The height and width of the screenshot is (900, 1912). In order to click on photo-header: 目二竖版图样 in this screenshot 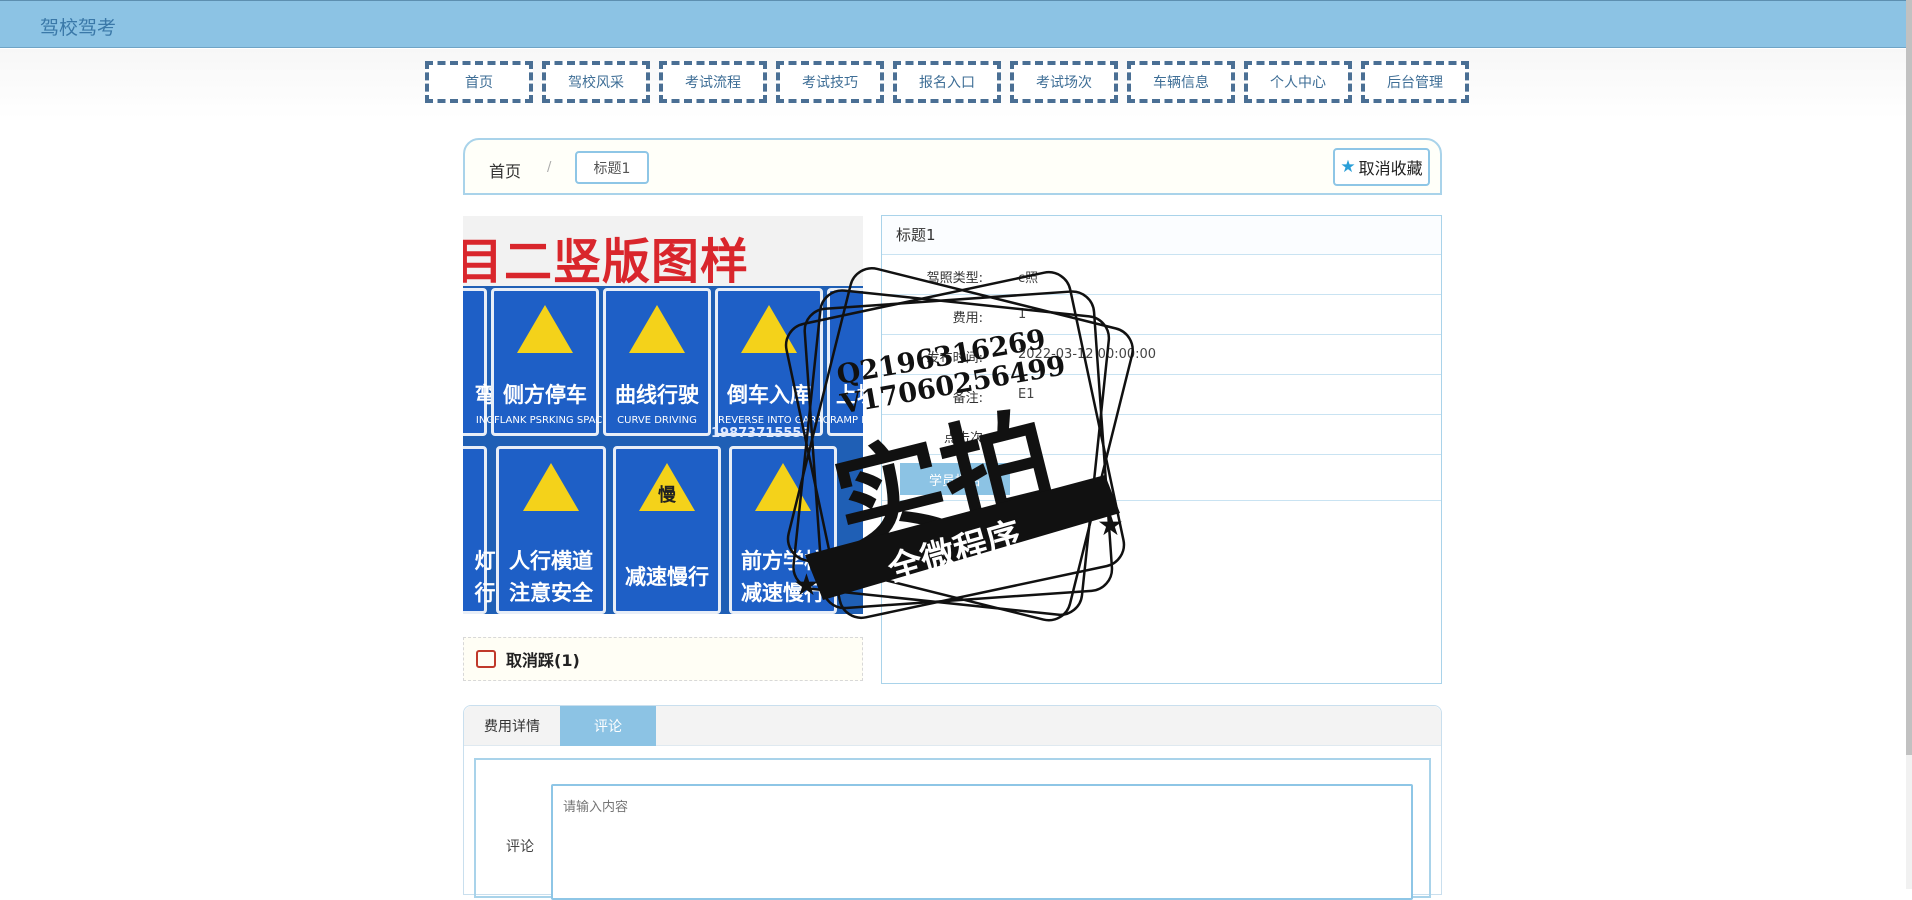, I will do `click(663, 253)`.